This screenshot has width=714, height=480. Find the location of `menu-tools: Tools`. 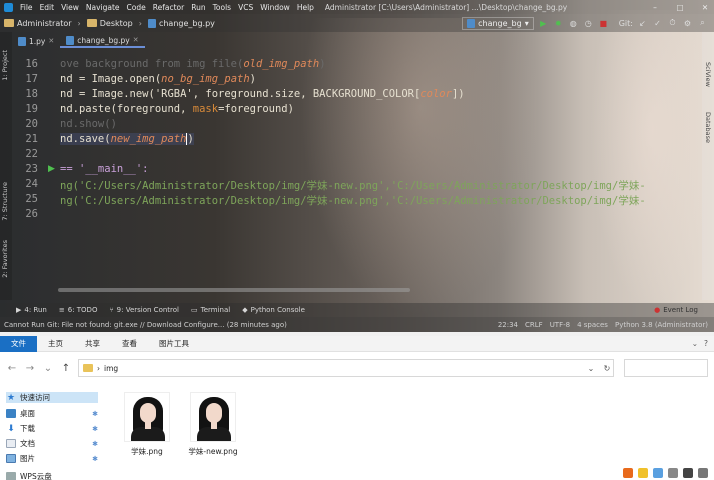

menu-tools: Tools is located at coordinates (222, 7).